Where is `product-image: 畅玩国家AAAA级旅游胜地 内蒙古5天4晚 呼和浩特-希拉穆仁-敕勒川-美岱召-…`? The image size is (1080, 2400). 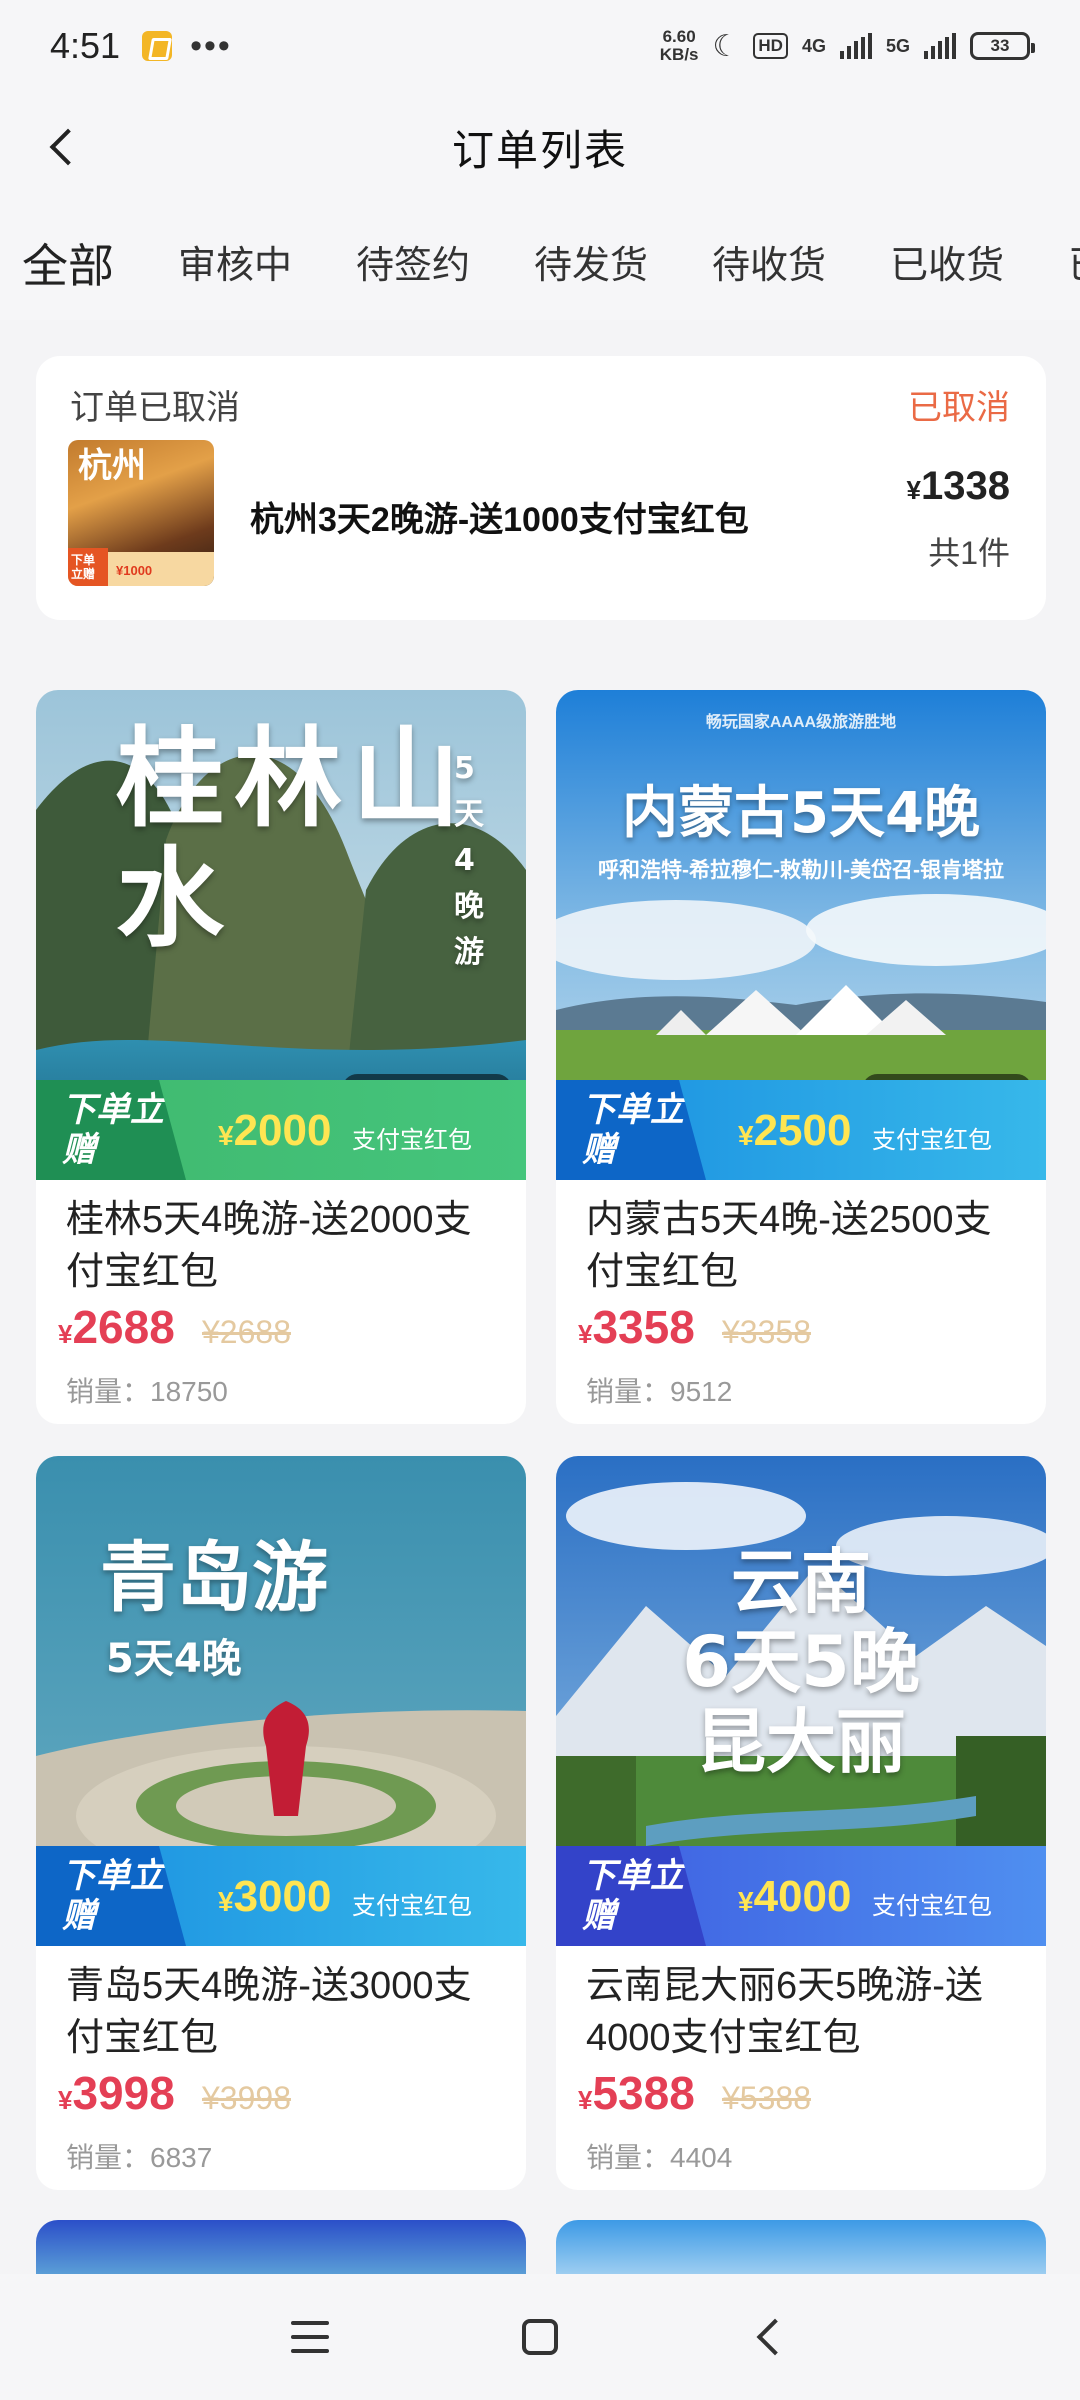
product-image: 畅玩国家AAAA级旅游胜地 内蒙古5天4晚 呼和浩特-希拉穆仁-敕勒川-美岱召-… is located at coordinates (801, 935).